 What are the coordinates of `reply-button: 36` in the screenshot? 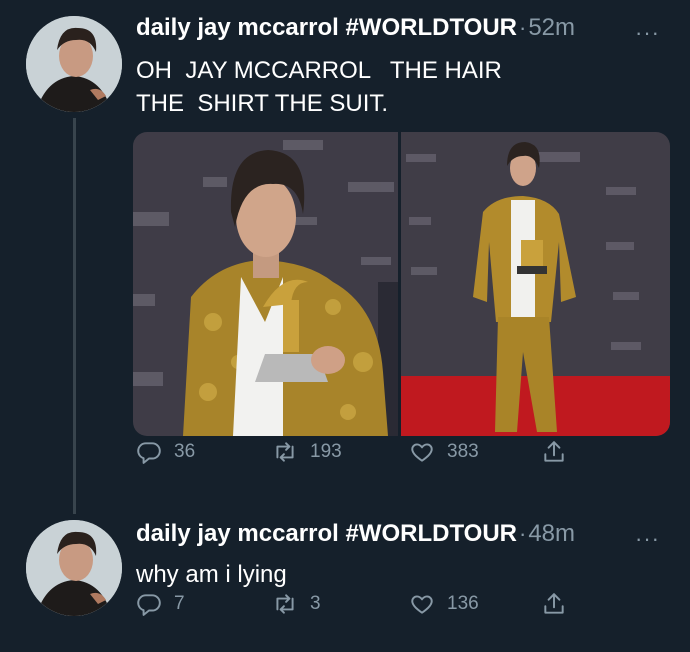 It's located at (165, 452).